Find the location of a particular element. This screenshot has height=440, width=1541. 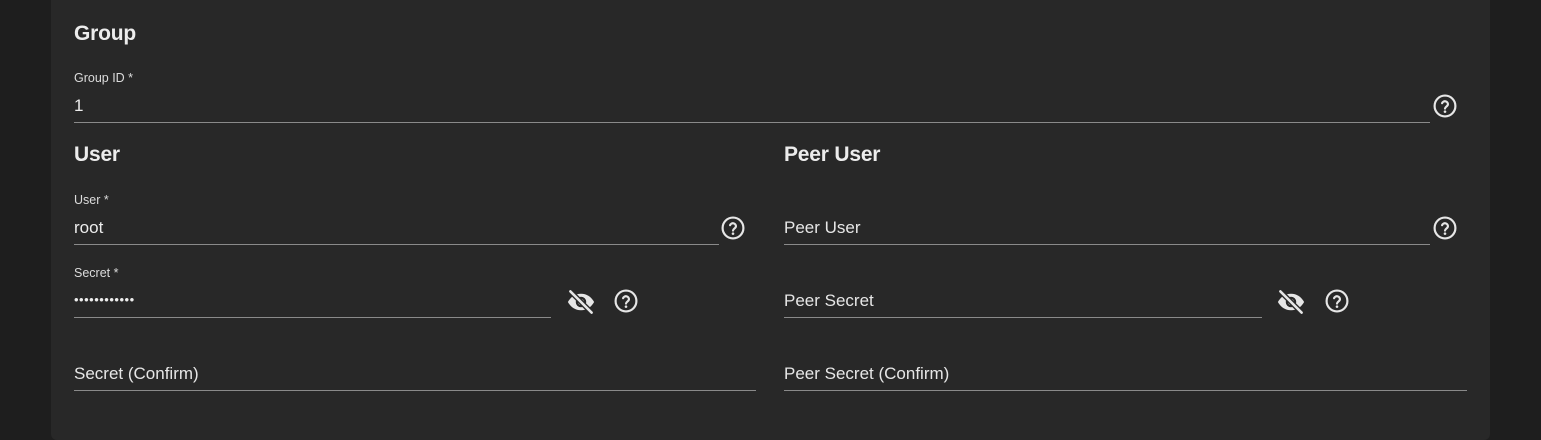

secret-input: •••••••••••• is located at coordinates (312, 304).